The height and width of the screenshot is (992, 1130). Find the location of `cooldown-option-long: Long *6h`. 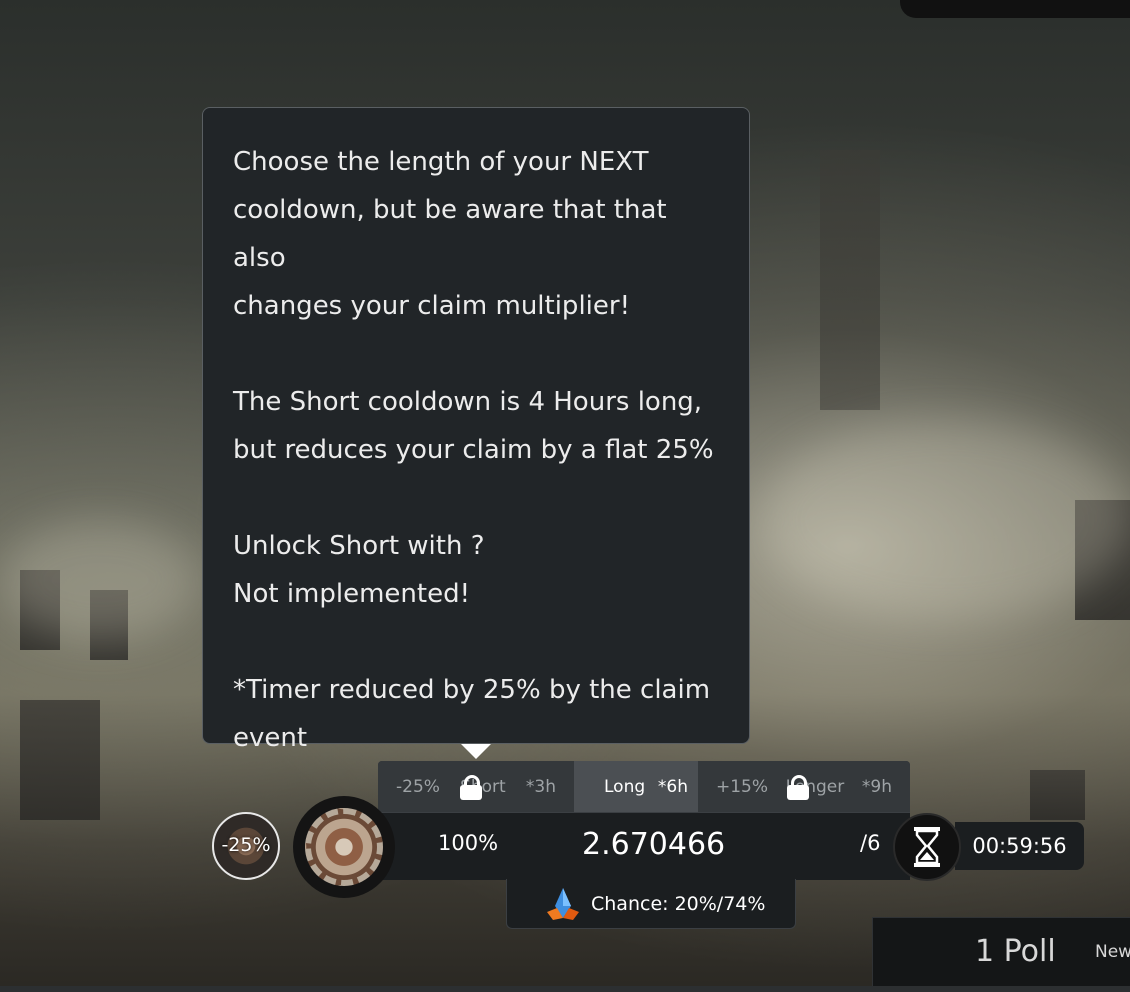

cooldown-option-long: Long *6h is located at coordinates (636, 786).